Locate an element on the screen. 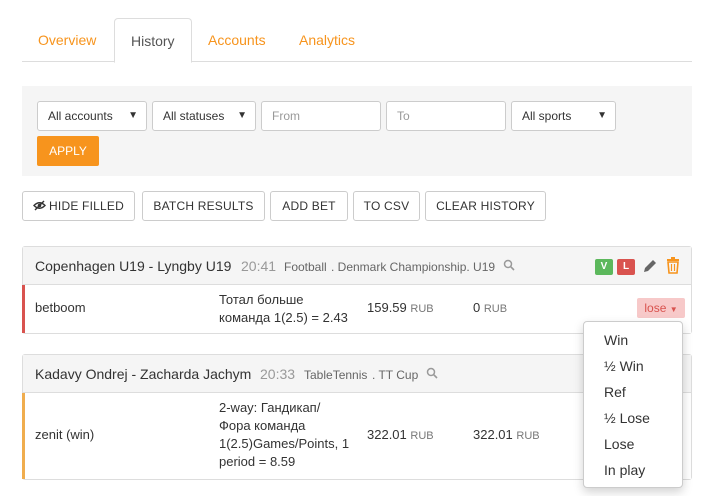 This screenshot has height=496, width=728. market-line: Фора команда is located at coordinates (262, 425).